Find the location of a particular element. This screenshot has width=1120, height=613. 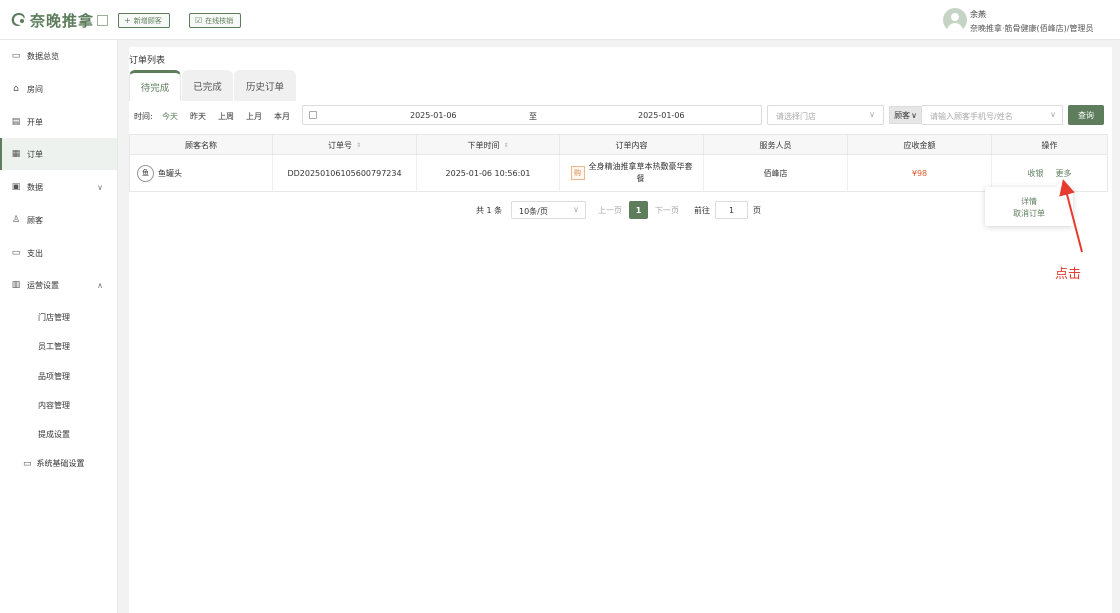

sidebar-subitem-staff: 员工管理 is located at coordinates (54, 346).